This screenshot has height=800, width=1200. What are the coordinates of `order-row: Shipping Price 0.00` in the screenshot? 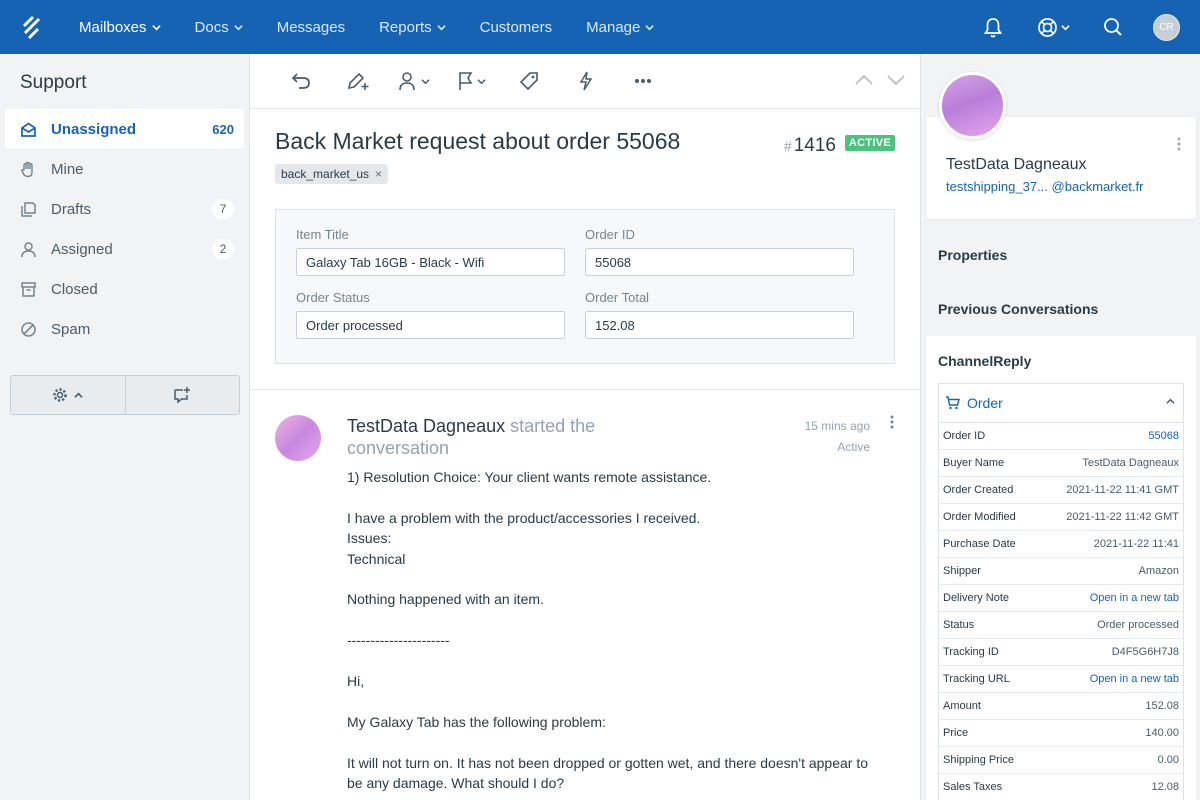 It's located at (1061, 760).